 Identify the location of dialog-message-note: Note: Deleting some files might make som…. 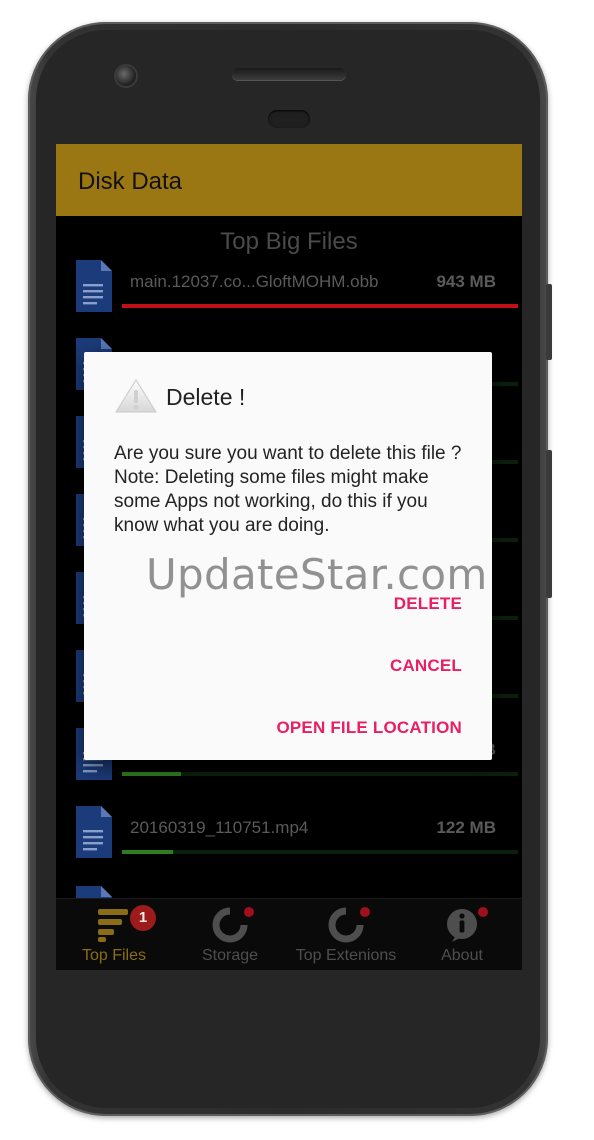
(271, 501).